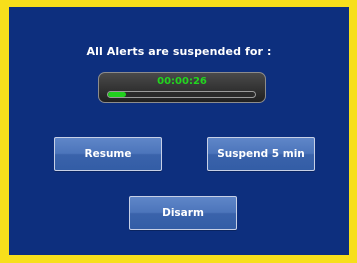 Image resolution: width=357 pixels, height=263 pixels. Describe the element at coordinates (108, 154) in the screenshot. I see `resume-button: Resume` at that location.